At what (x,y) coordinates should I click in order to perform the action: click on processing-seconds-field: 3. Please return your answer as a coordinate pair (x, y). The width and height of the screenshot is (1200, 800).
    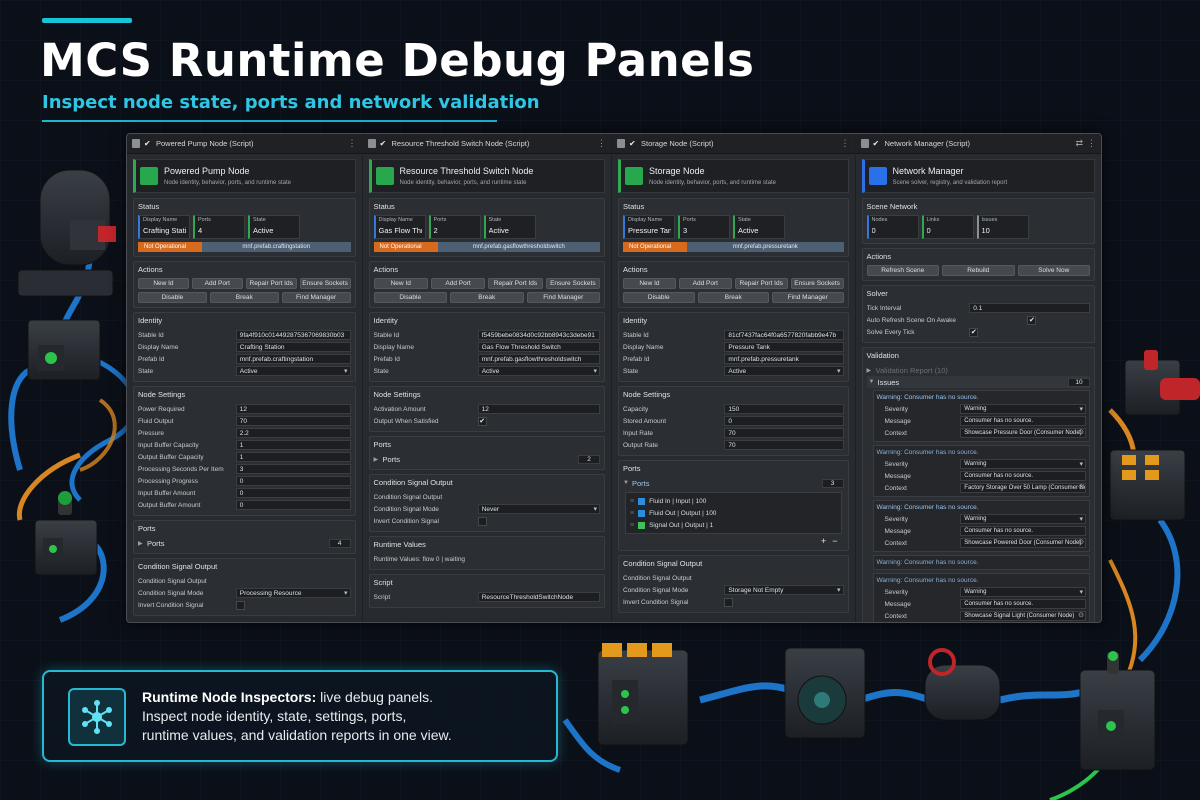
    Looking at the image, I should click on (293, 469).